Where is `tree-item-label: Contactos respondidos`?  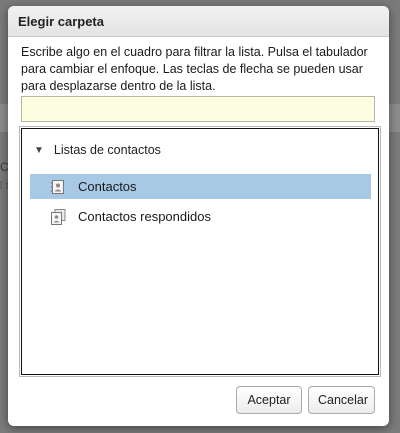
tree-item-label: Contactos respondidos is located at coordinates (144, 216).